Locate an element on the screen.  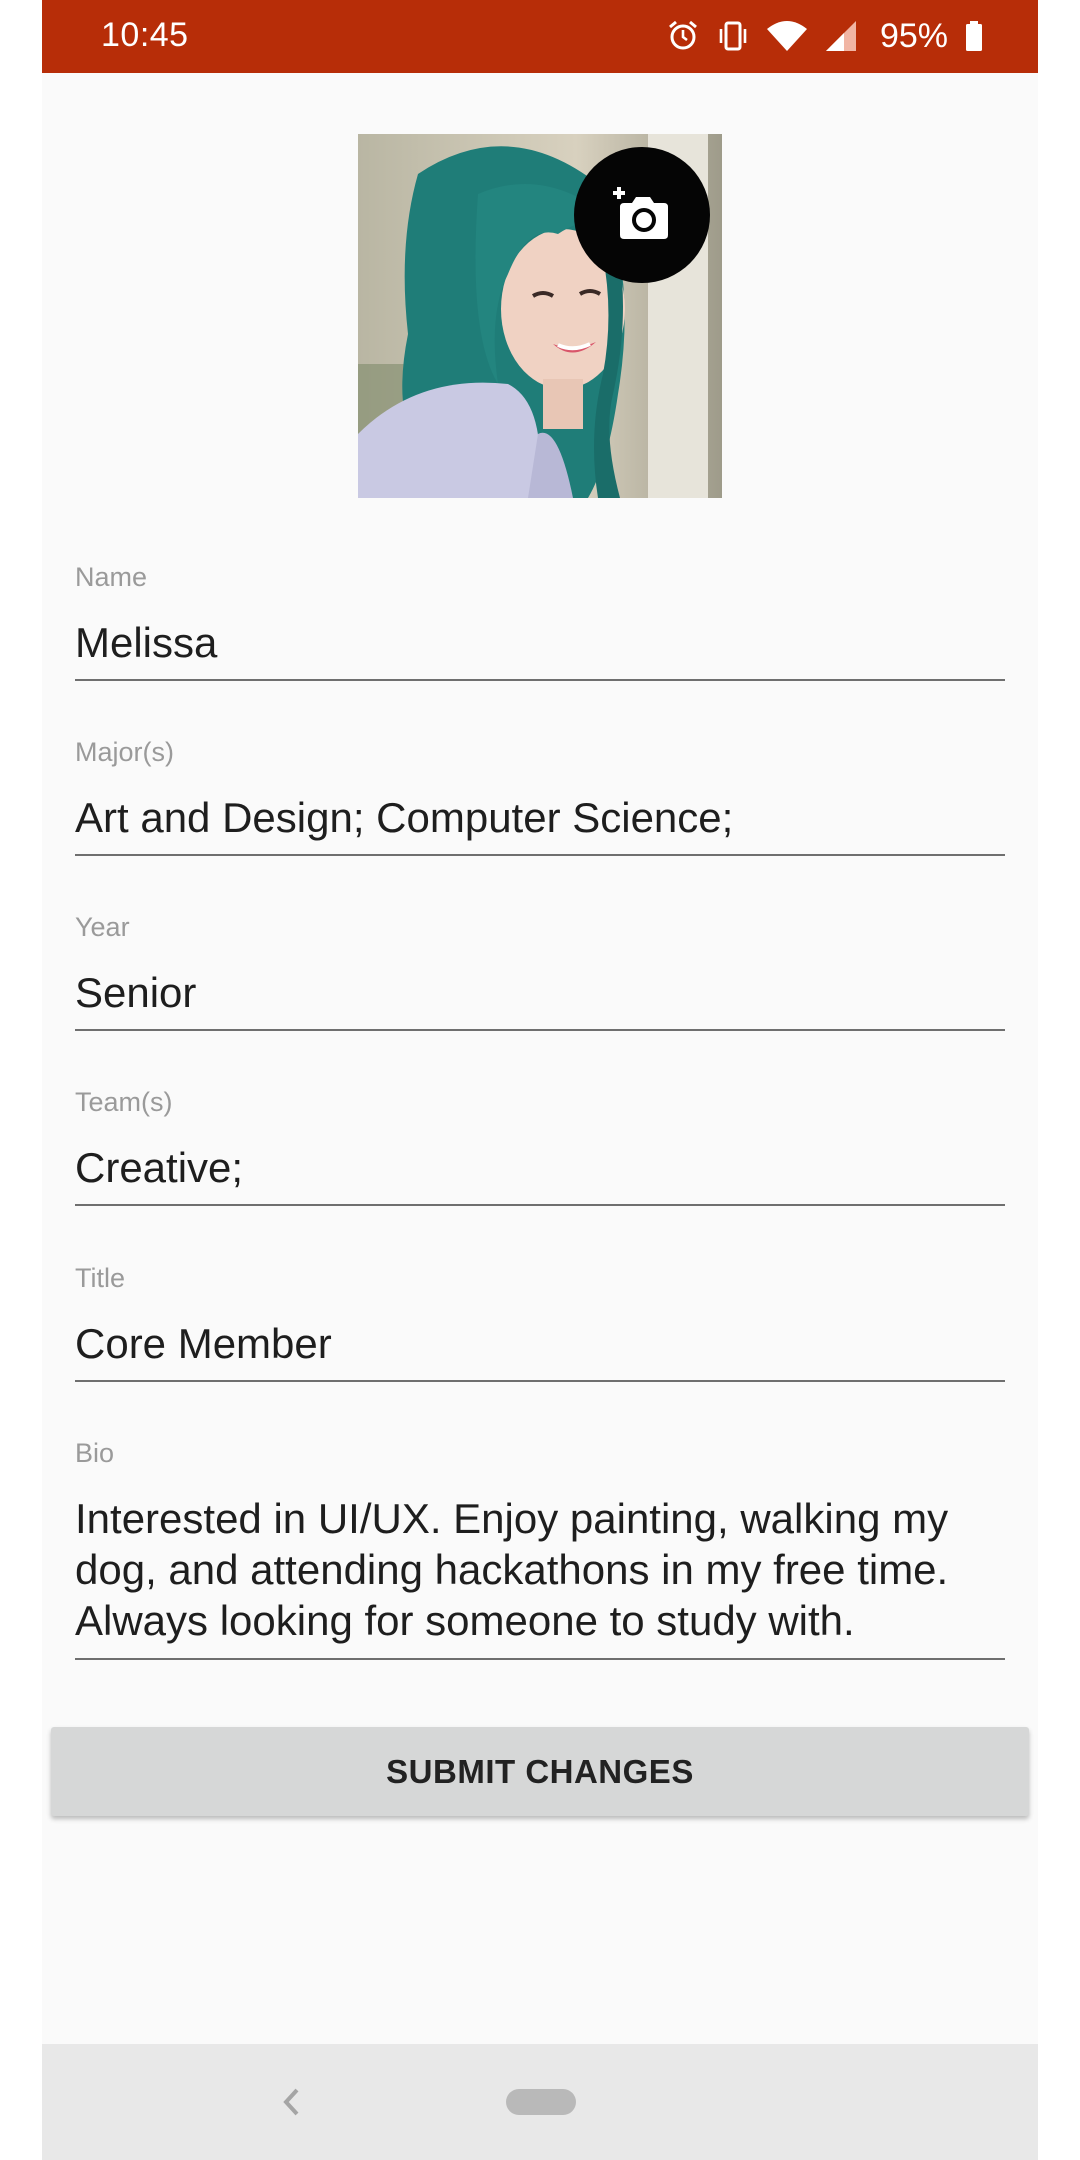
teams-input: Creative; is located at coordinates (540, 1162).